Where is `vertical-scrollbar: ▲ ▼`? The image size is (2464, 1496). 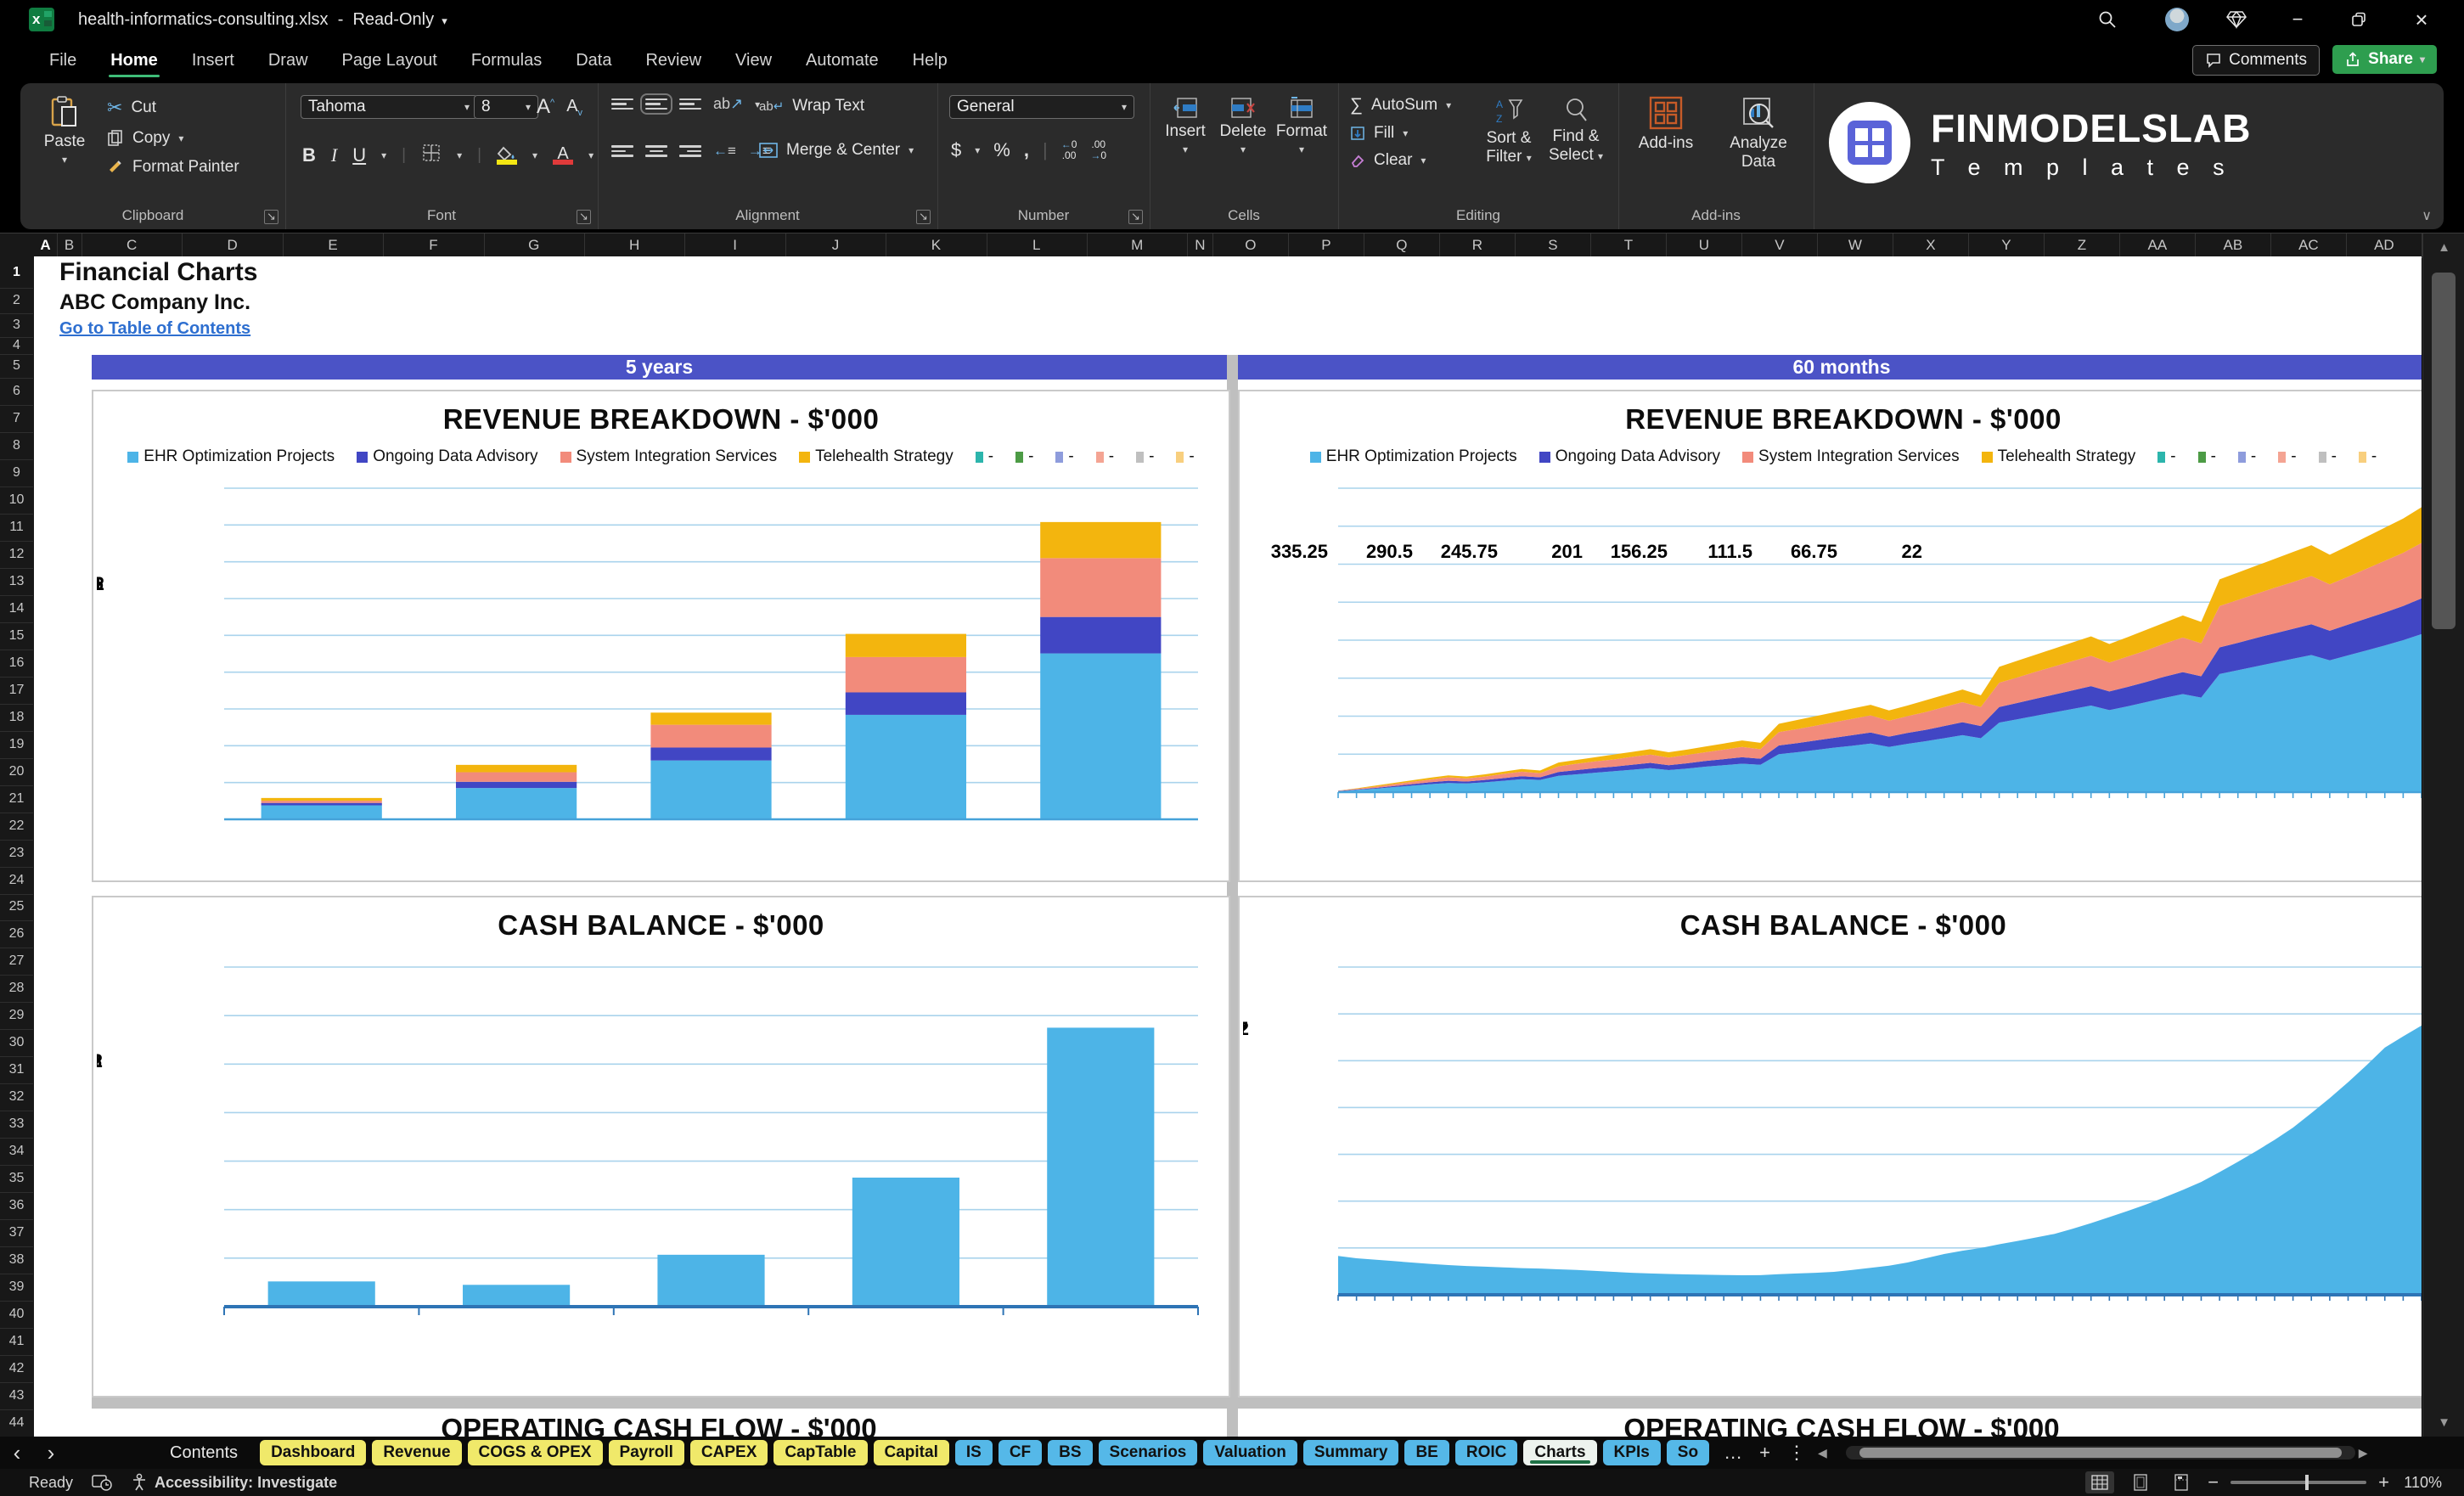
vertical-scrollbar: ▲ ▼ is located at coordinates (2443, 835).